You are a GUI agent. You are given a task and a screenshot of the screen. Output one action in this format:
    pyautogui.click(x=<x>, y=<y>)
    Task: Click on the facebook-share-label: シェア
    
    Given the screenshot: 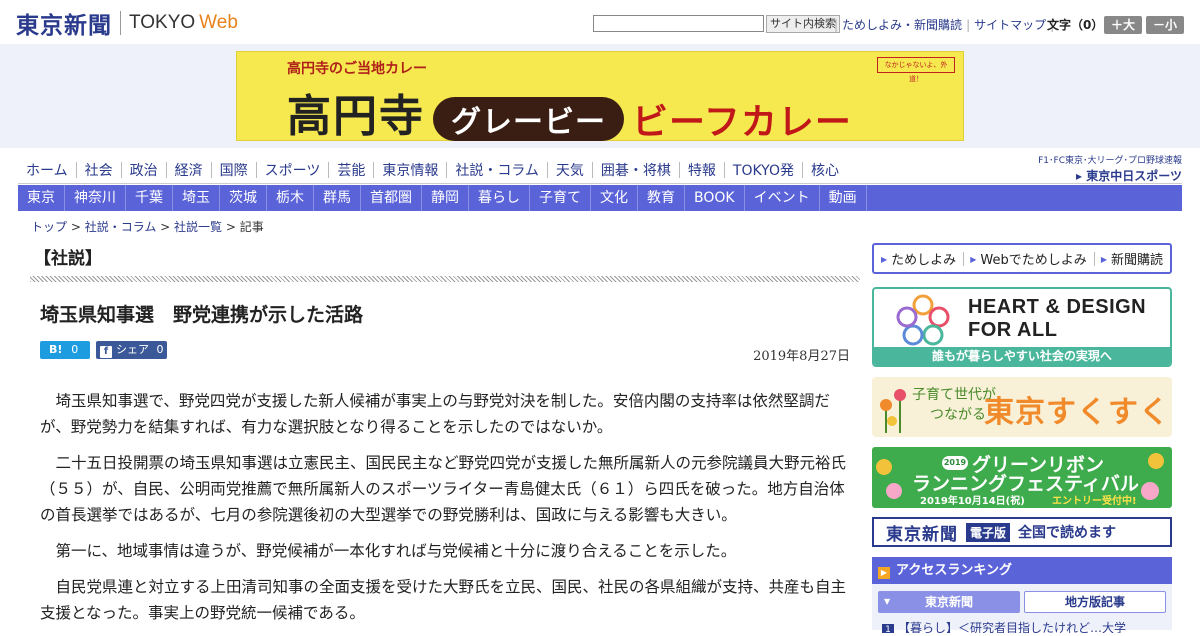 What is the action you would take?
    pyautogui.click(x=132, y=349)
    